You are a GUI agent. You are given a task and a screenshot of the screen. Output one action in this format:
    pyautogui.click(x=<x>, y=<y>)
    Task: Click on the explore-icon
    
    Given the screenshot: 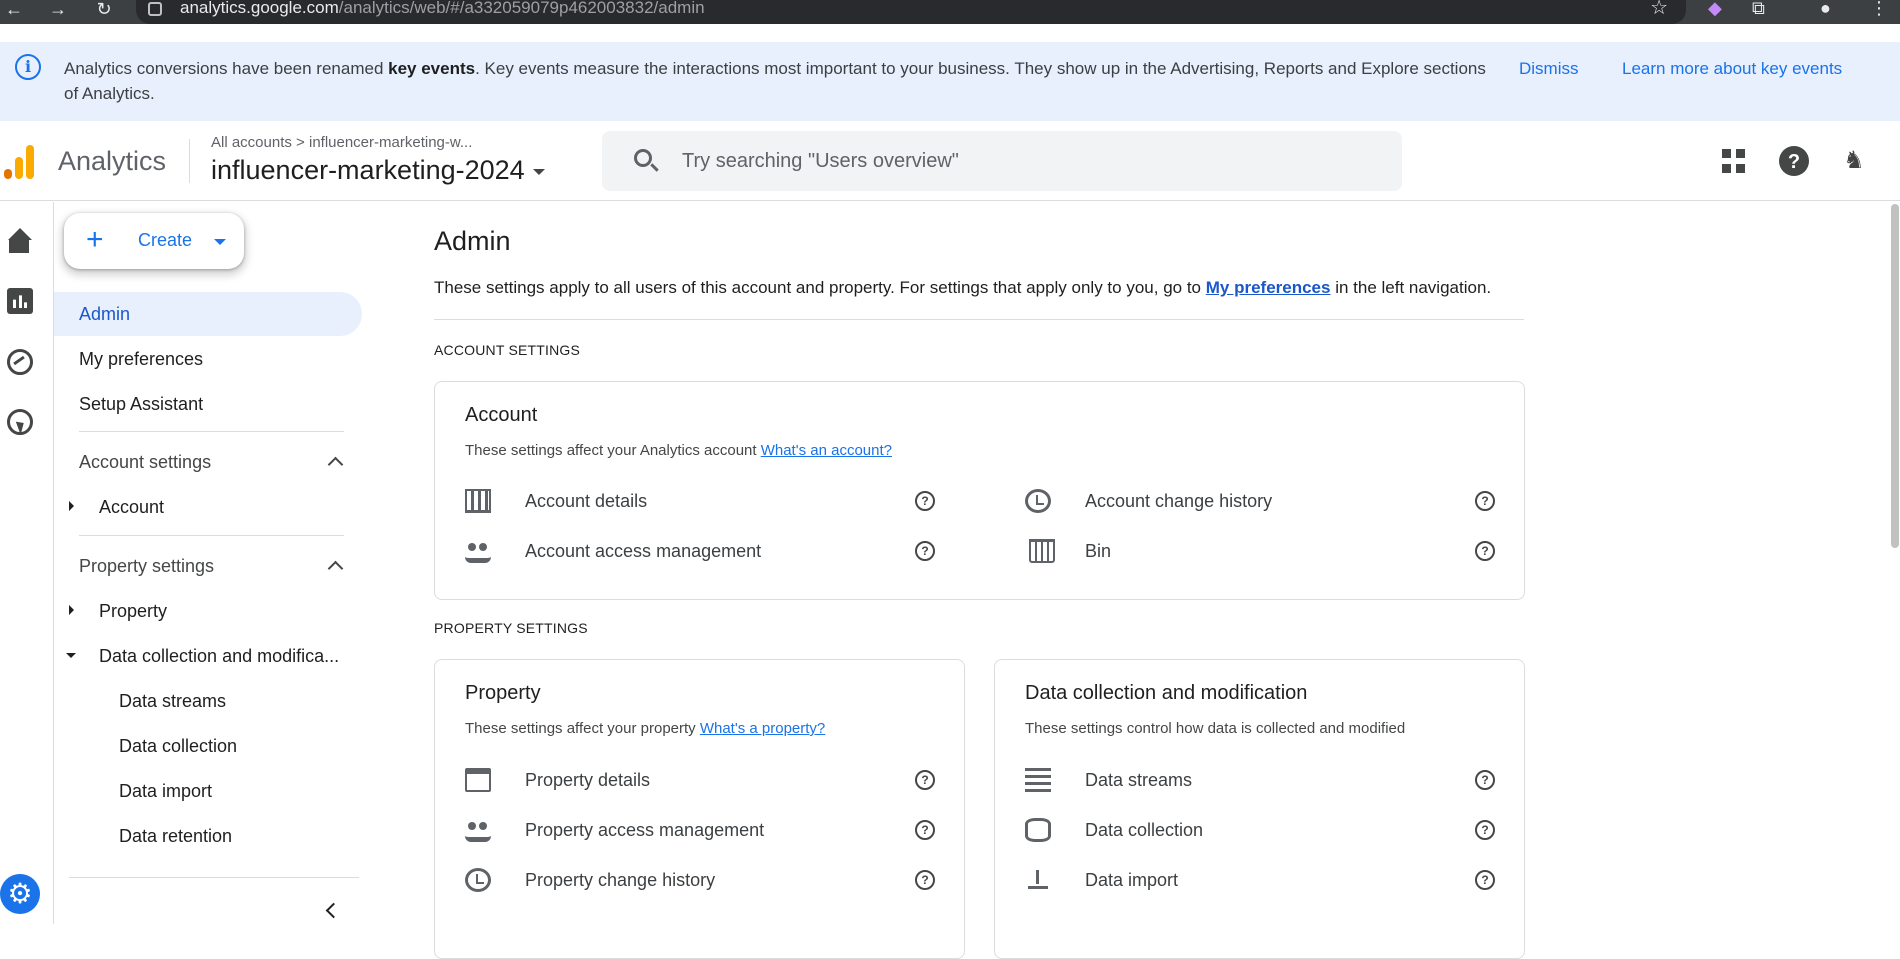 What is the action you would take?
    pyautogui.click(x=20, y=362)
    